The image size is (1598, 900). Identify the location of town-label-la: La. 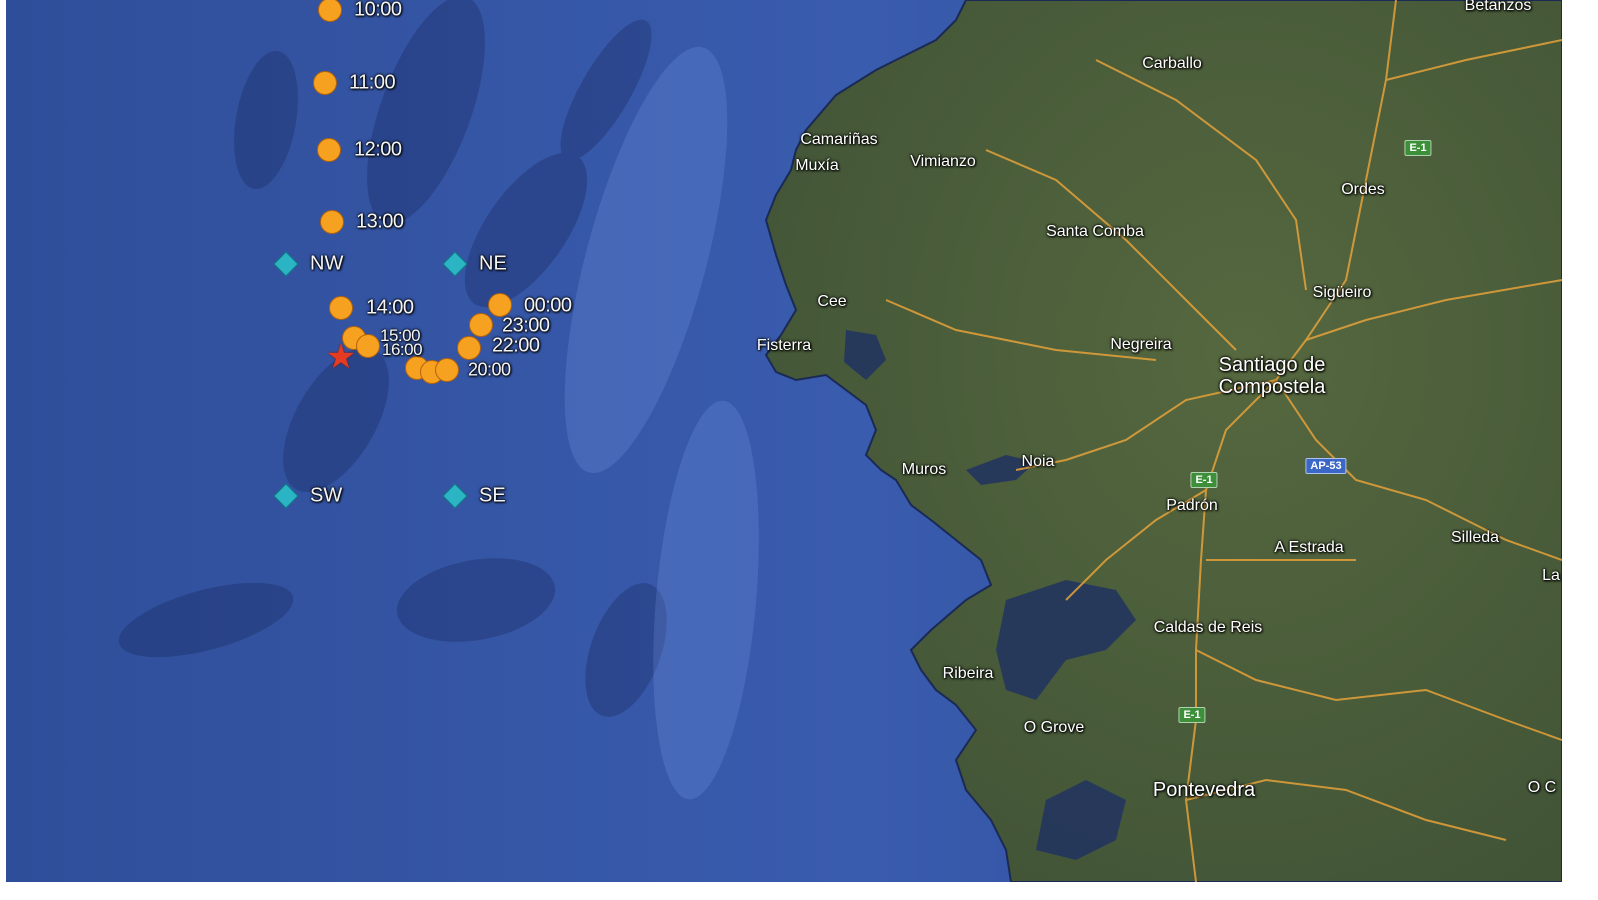
(1551, 575).